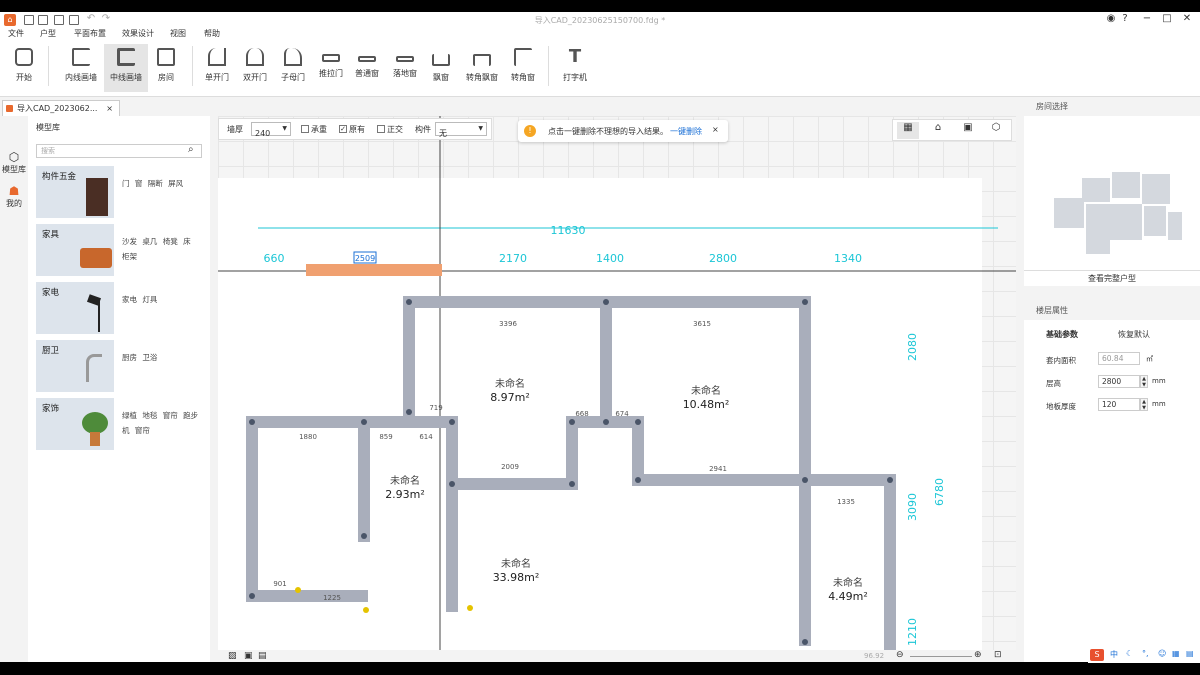  I want to click on restore-default-button: 恢复默认, so click(1134, 334).